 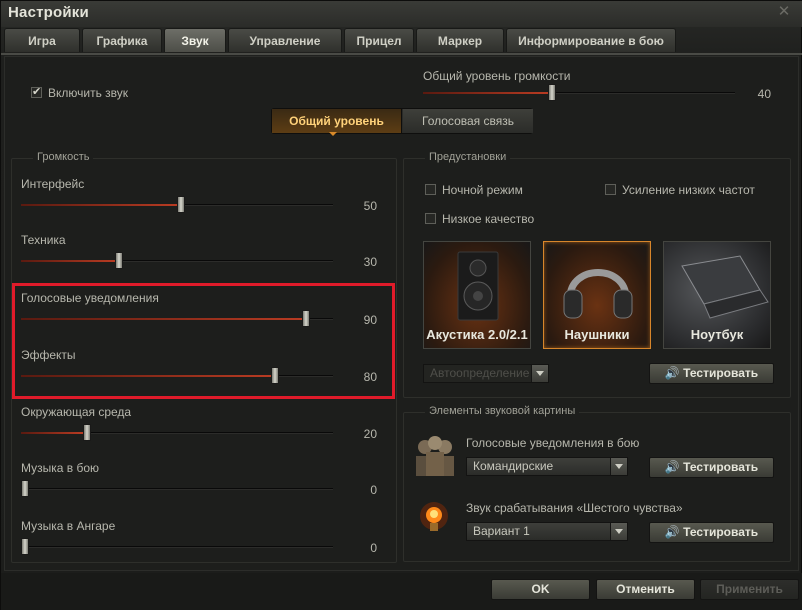 I want to click on tab-controls: Управление, so click(x=285, y=40).